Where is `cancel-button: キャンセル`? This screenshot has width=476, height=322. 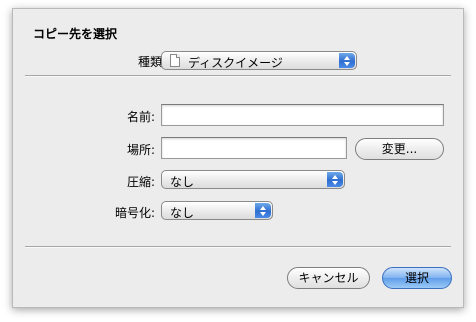 cancel-button: キャンセル is located at coordinates (328, 278).